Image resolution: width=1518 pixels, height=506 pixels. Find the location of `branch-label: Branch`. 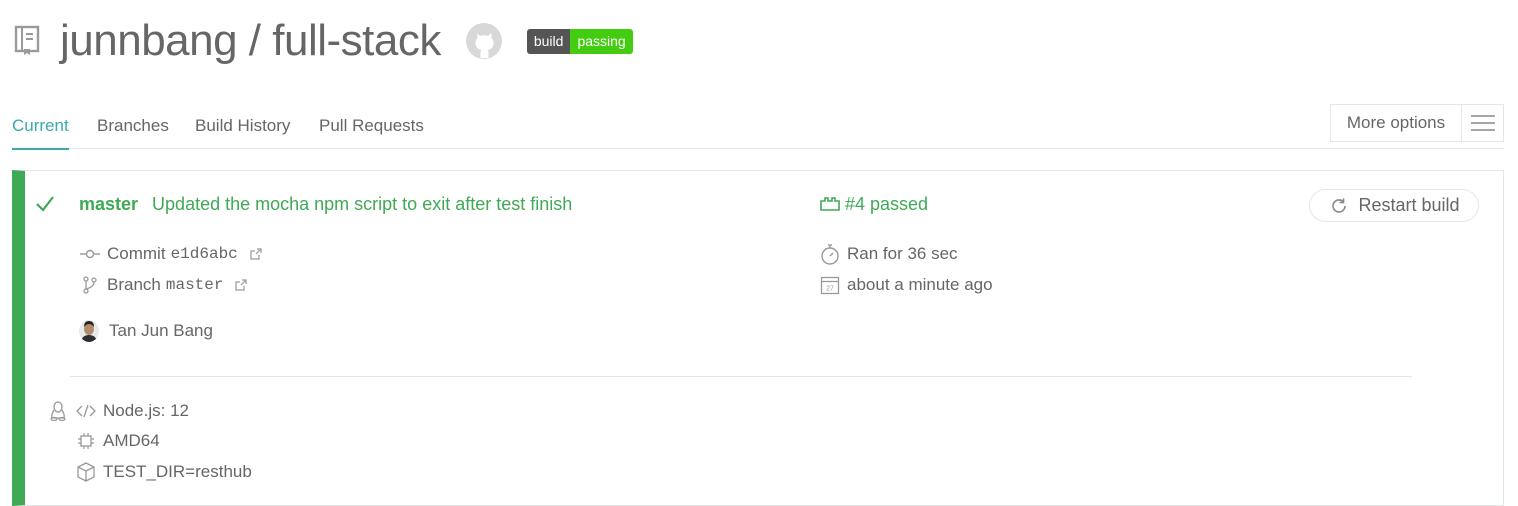

branch-label: Branch is located at coordinates (134, 284).